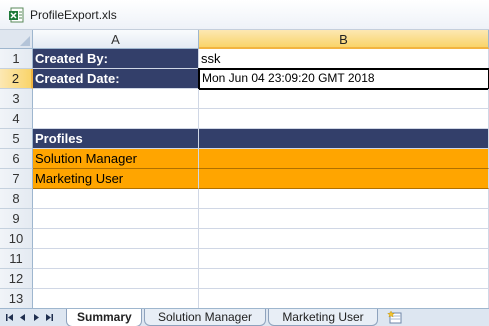 The width and height of the screenshot is (489, 326). What do you see at coordinates (16, 279) in the screenshot?
I see `row-header-12: 12` at bounding box center [16, 279].